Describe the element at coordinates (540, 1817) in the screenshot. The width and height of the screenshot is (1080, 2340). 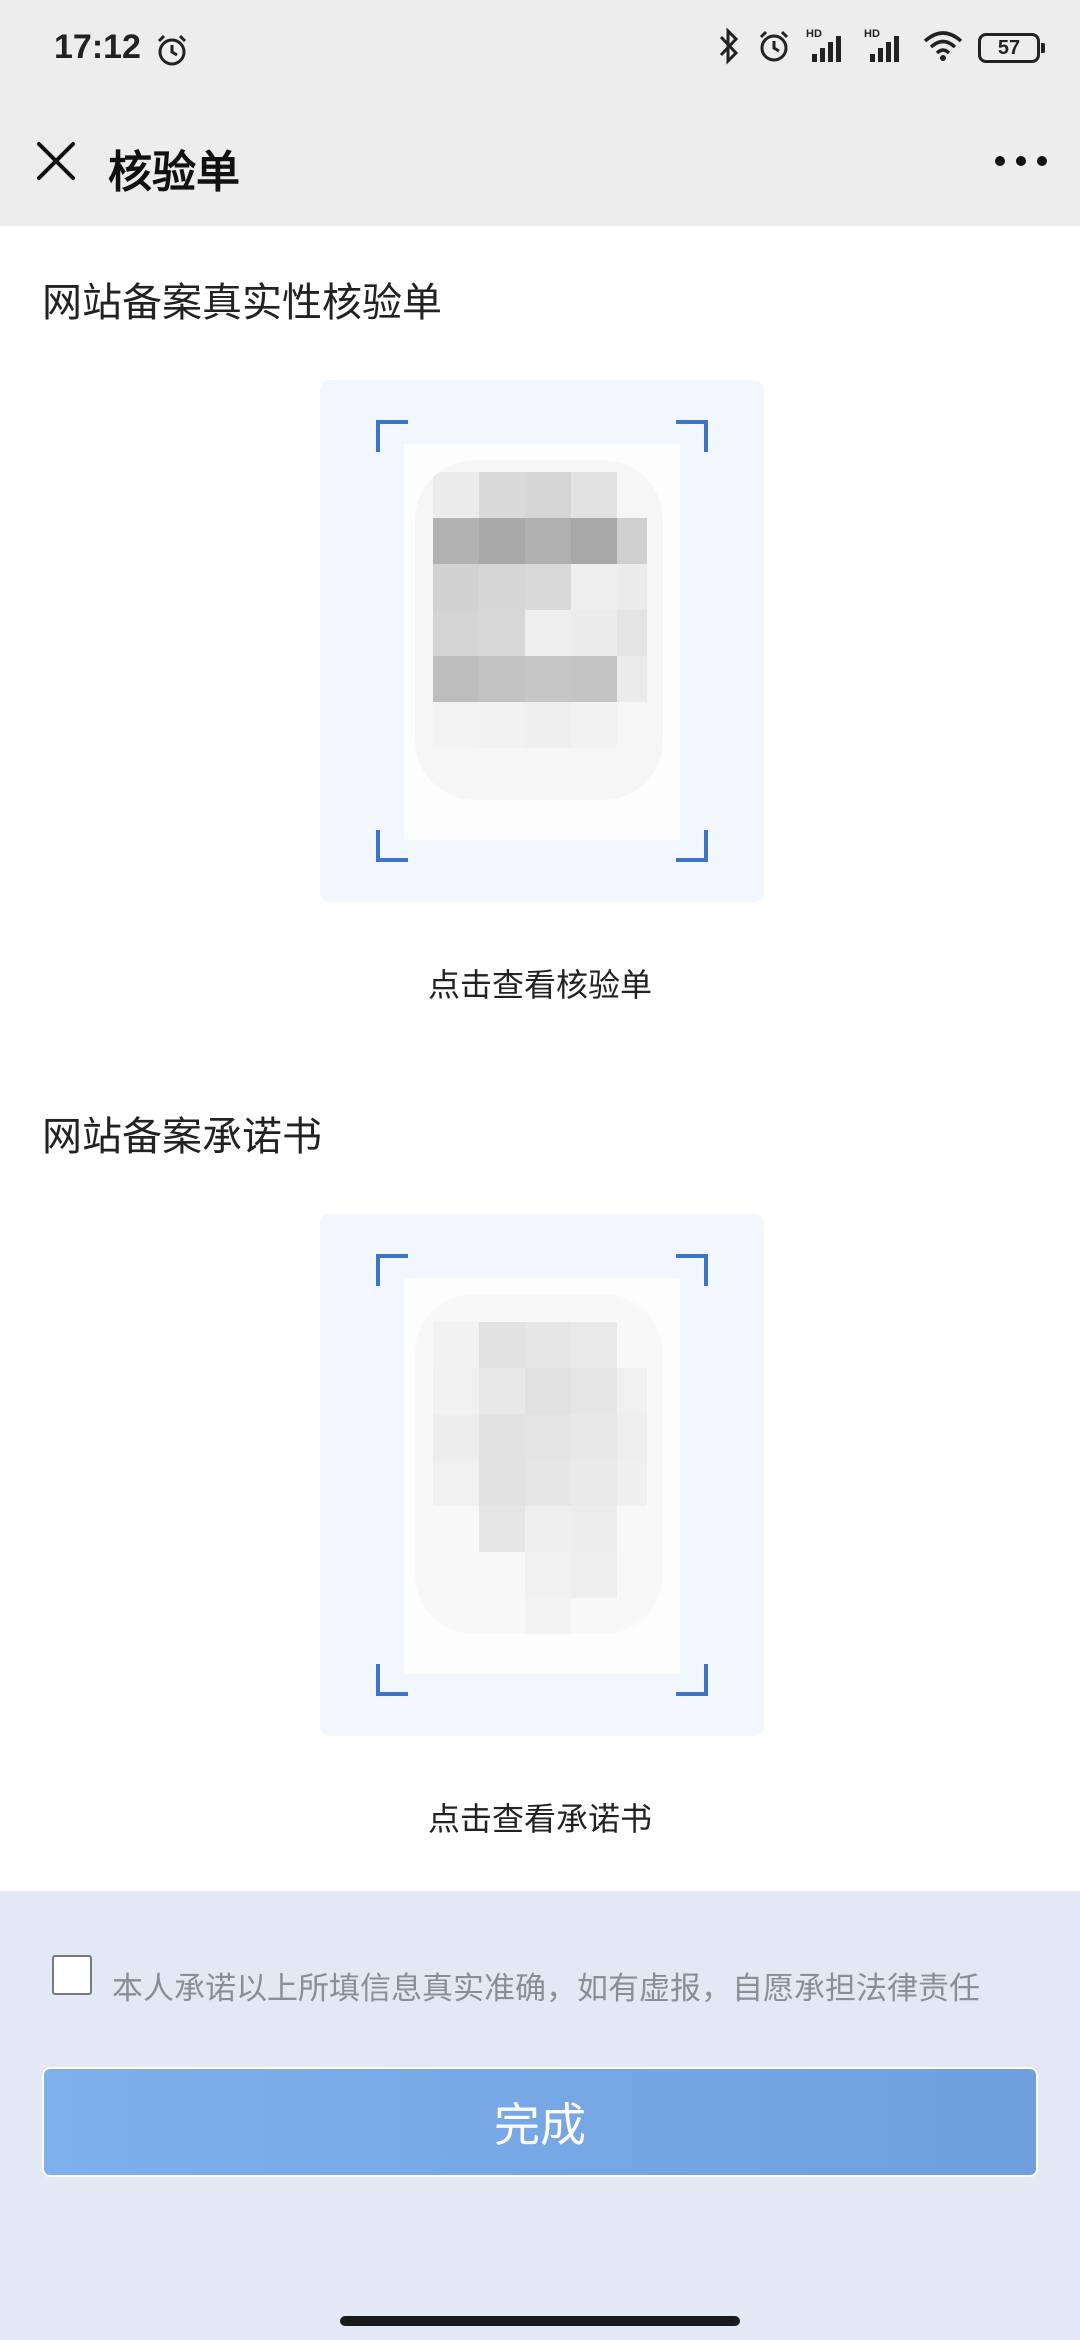
I see `view-commitment-link: 点击查看承诺书` at that location.